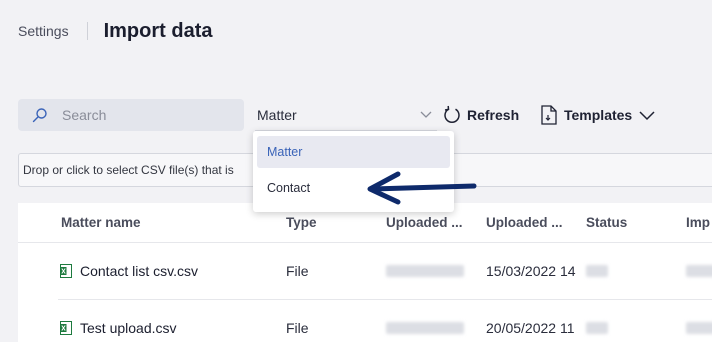 This screenshot has height=342, width=712. What do you see at coordinates (39, 115) in the screenshot?
I see `search-icon` at bounding box center [39, 115].